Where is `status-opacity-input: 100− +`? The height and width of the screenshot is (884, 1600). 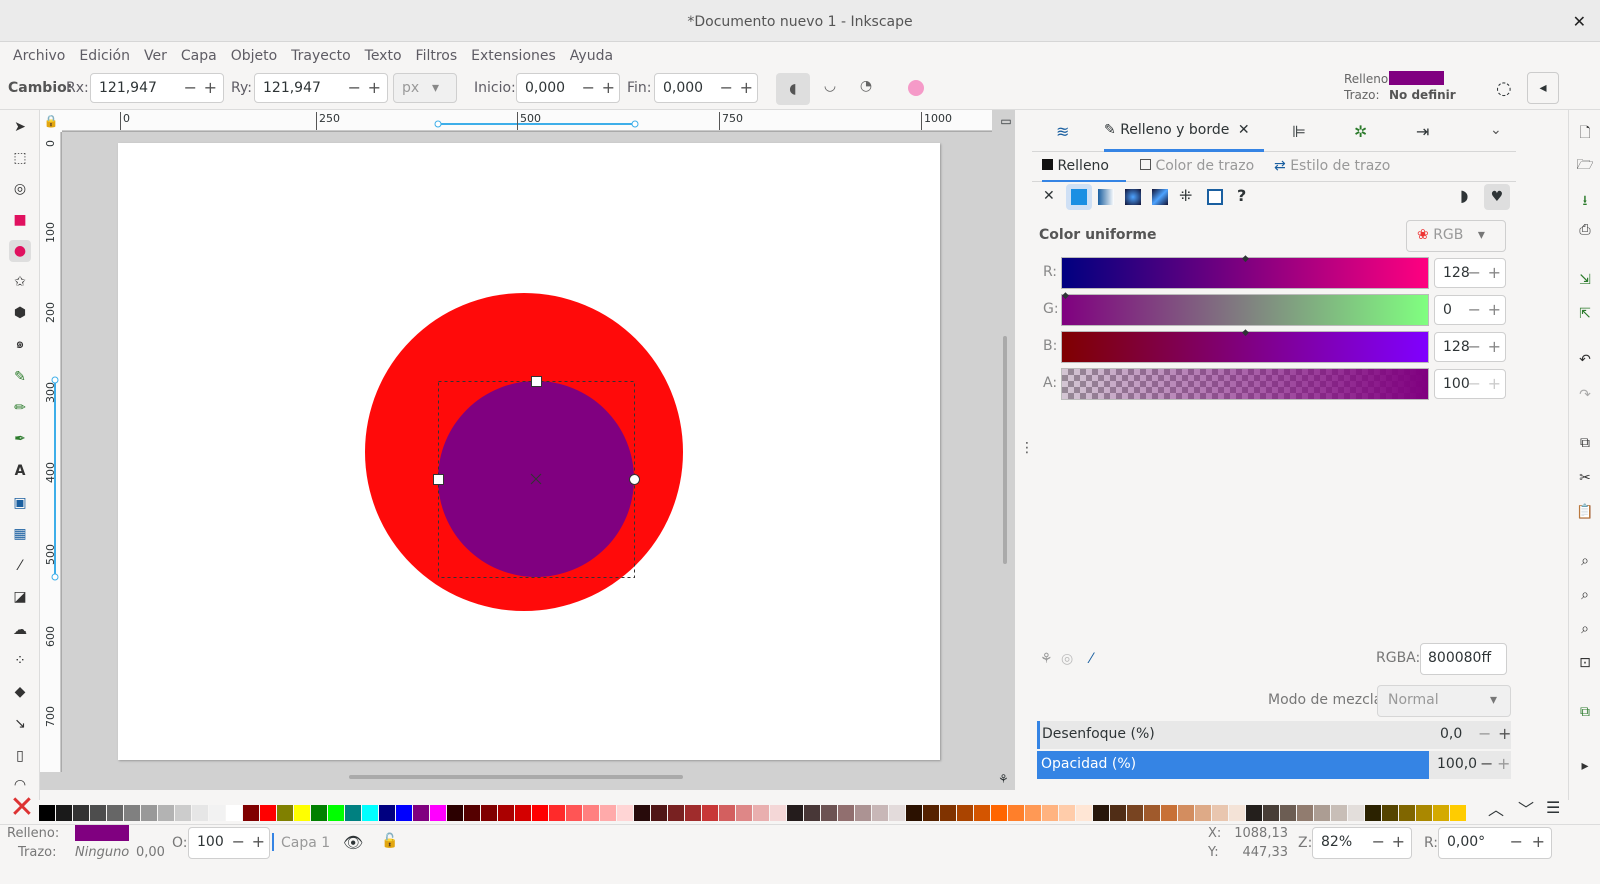
status-opacity-input: 100− + is located at coordinates (229, 843).